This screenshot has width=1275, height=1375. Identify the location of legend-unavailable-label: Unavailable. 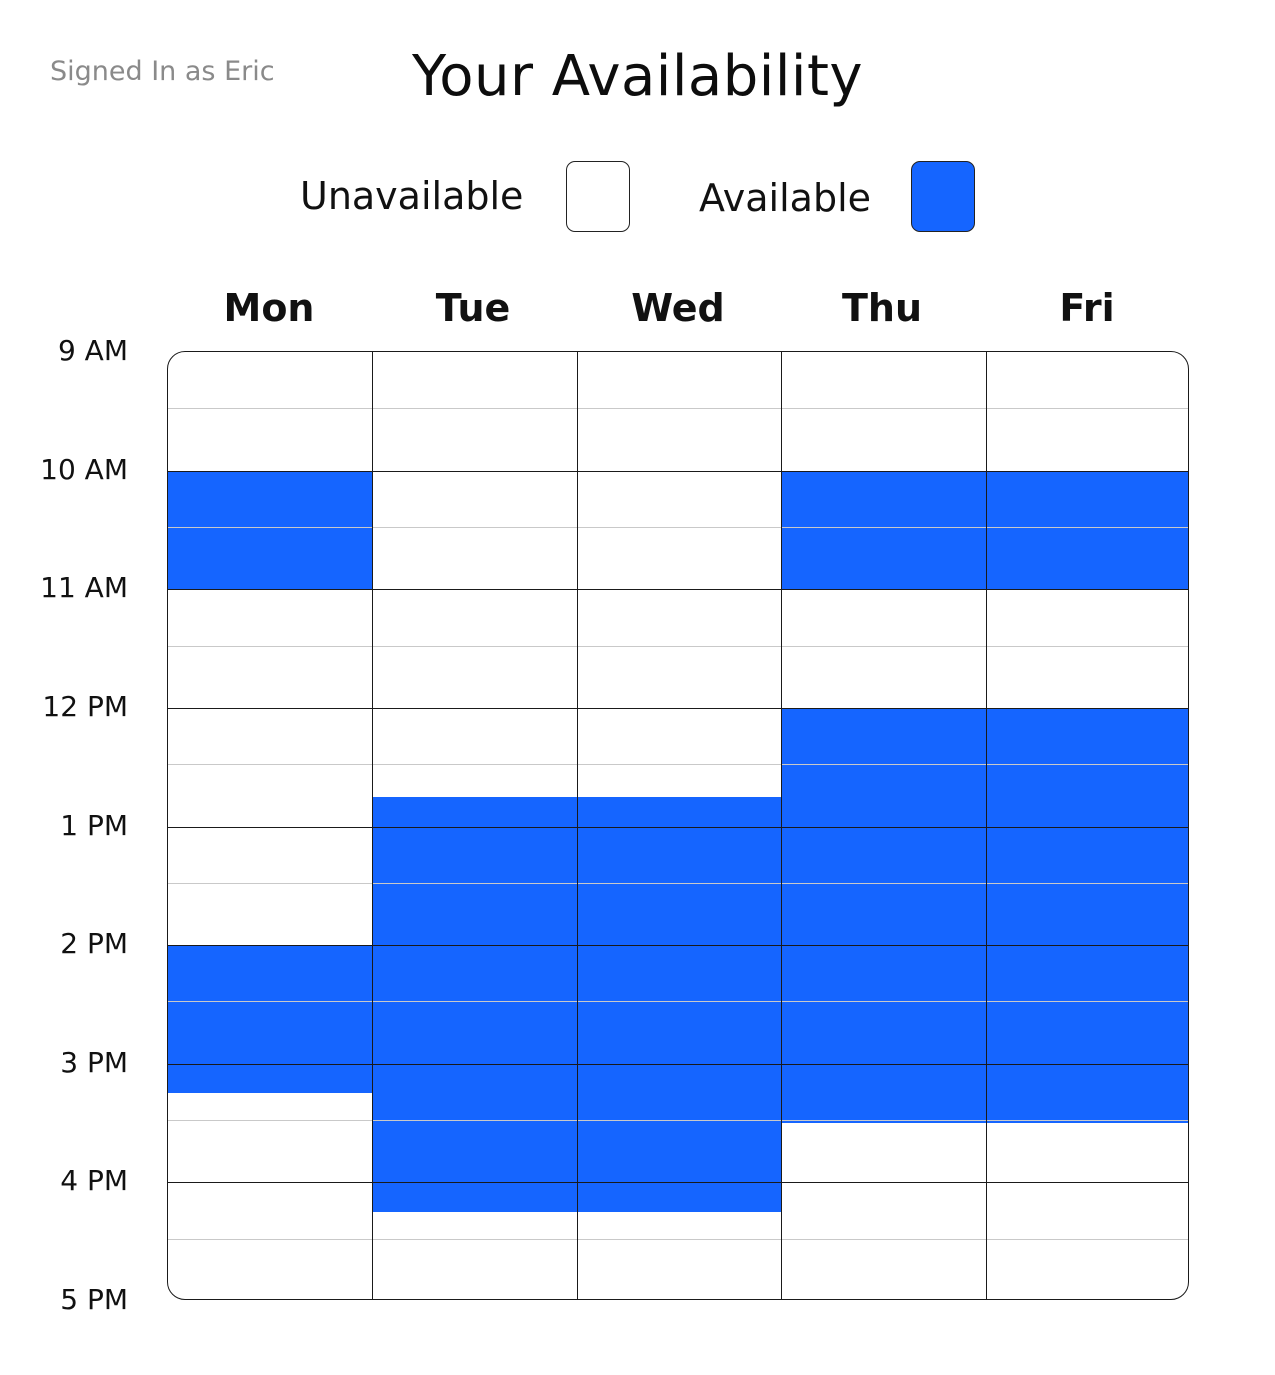
(412, 196).